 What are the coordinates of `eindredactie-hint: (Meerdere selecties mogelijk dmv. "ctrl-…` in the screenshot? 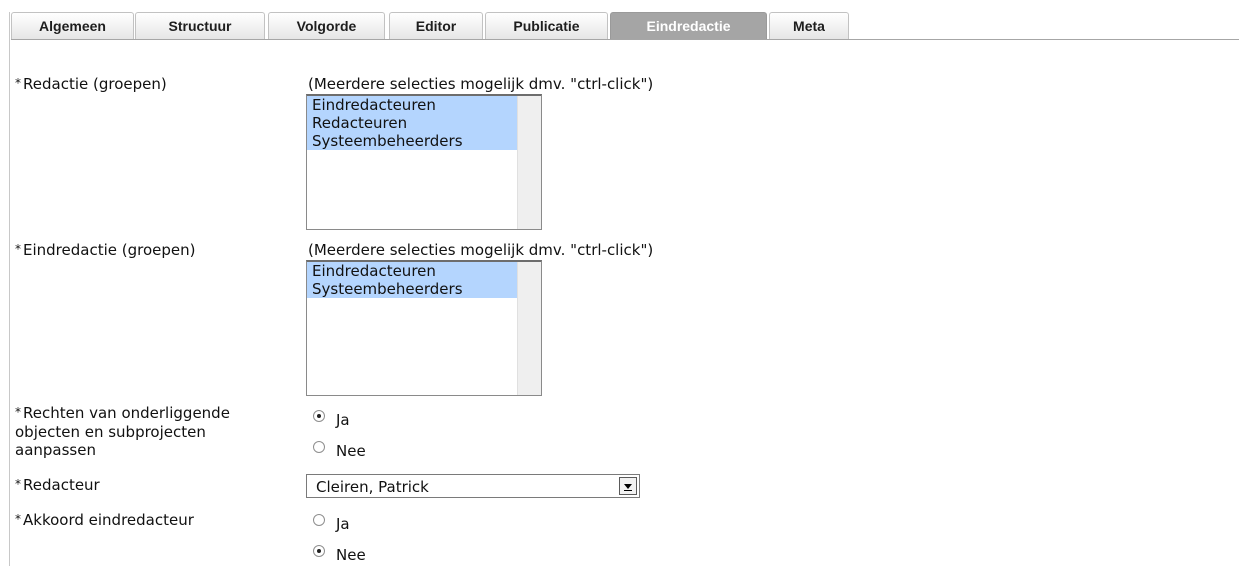 It's located at (481, 250).